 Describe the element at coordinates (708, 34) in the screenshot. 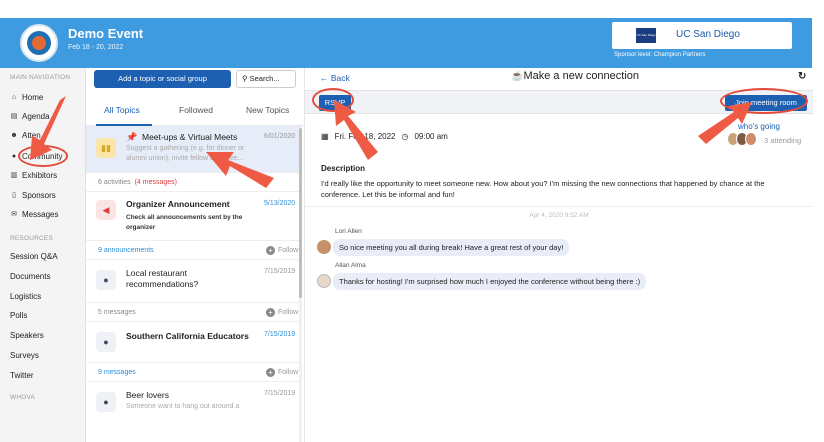

I see `sponsor-name: UC San Diego` at that location.